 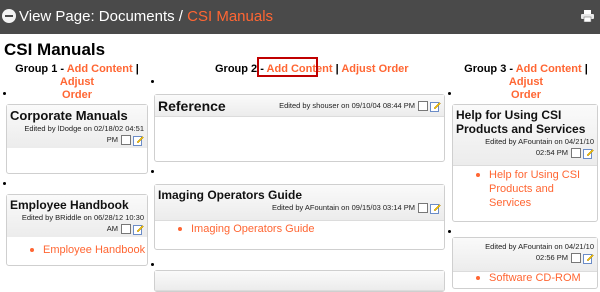 I want to click on card-meta: Edited by AFountain on 04/21/10 02:54 PM, so click(x=525, y=147).